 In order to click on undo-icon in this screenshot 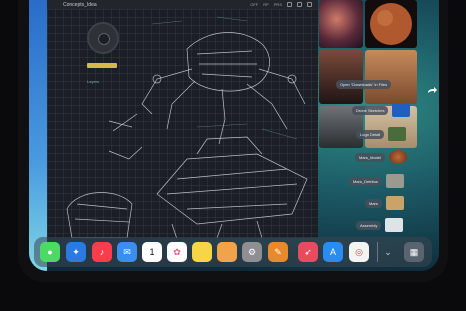, I will do `click(289, 4)`.